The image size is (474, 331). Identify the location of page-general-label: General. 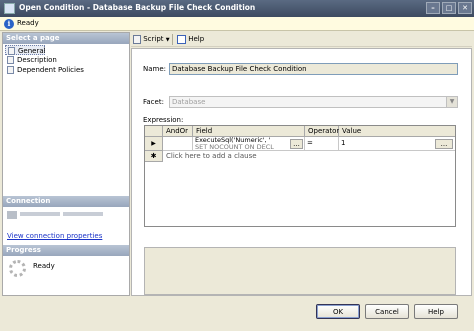
(32, 51).